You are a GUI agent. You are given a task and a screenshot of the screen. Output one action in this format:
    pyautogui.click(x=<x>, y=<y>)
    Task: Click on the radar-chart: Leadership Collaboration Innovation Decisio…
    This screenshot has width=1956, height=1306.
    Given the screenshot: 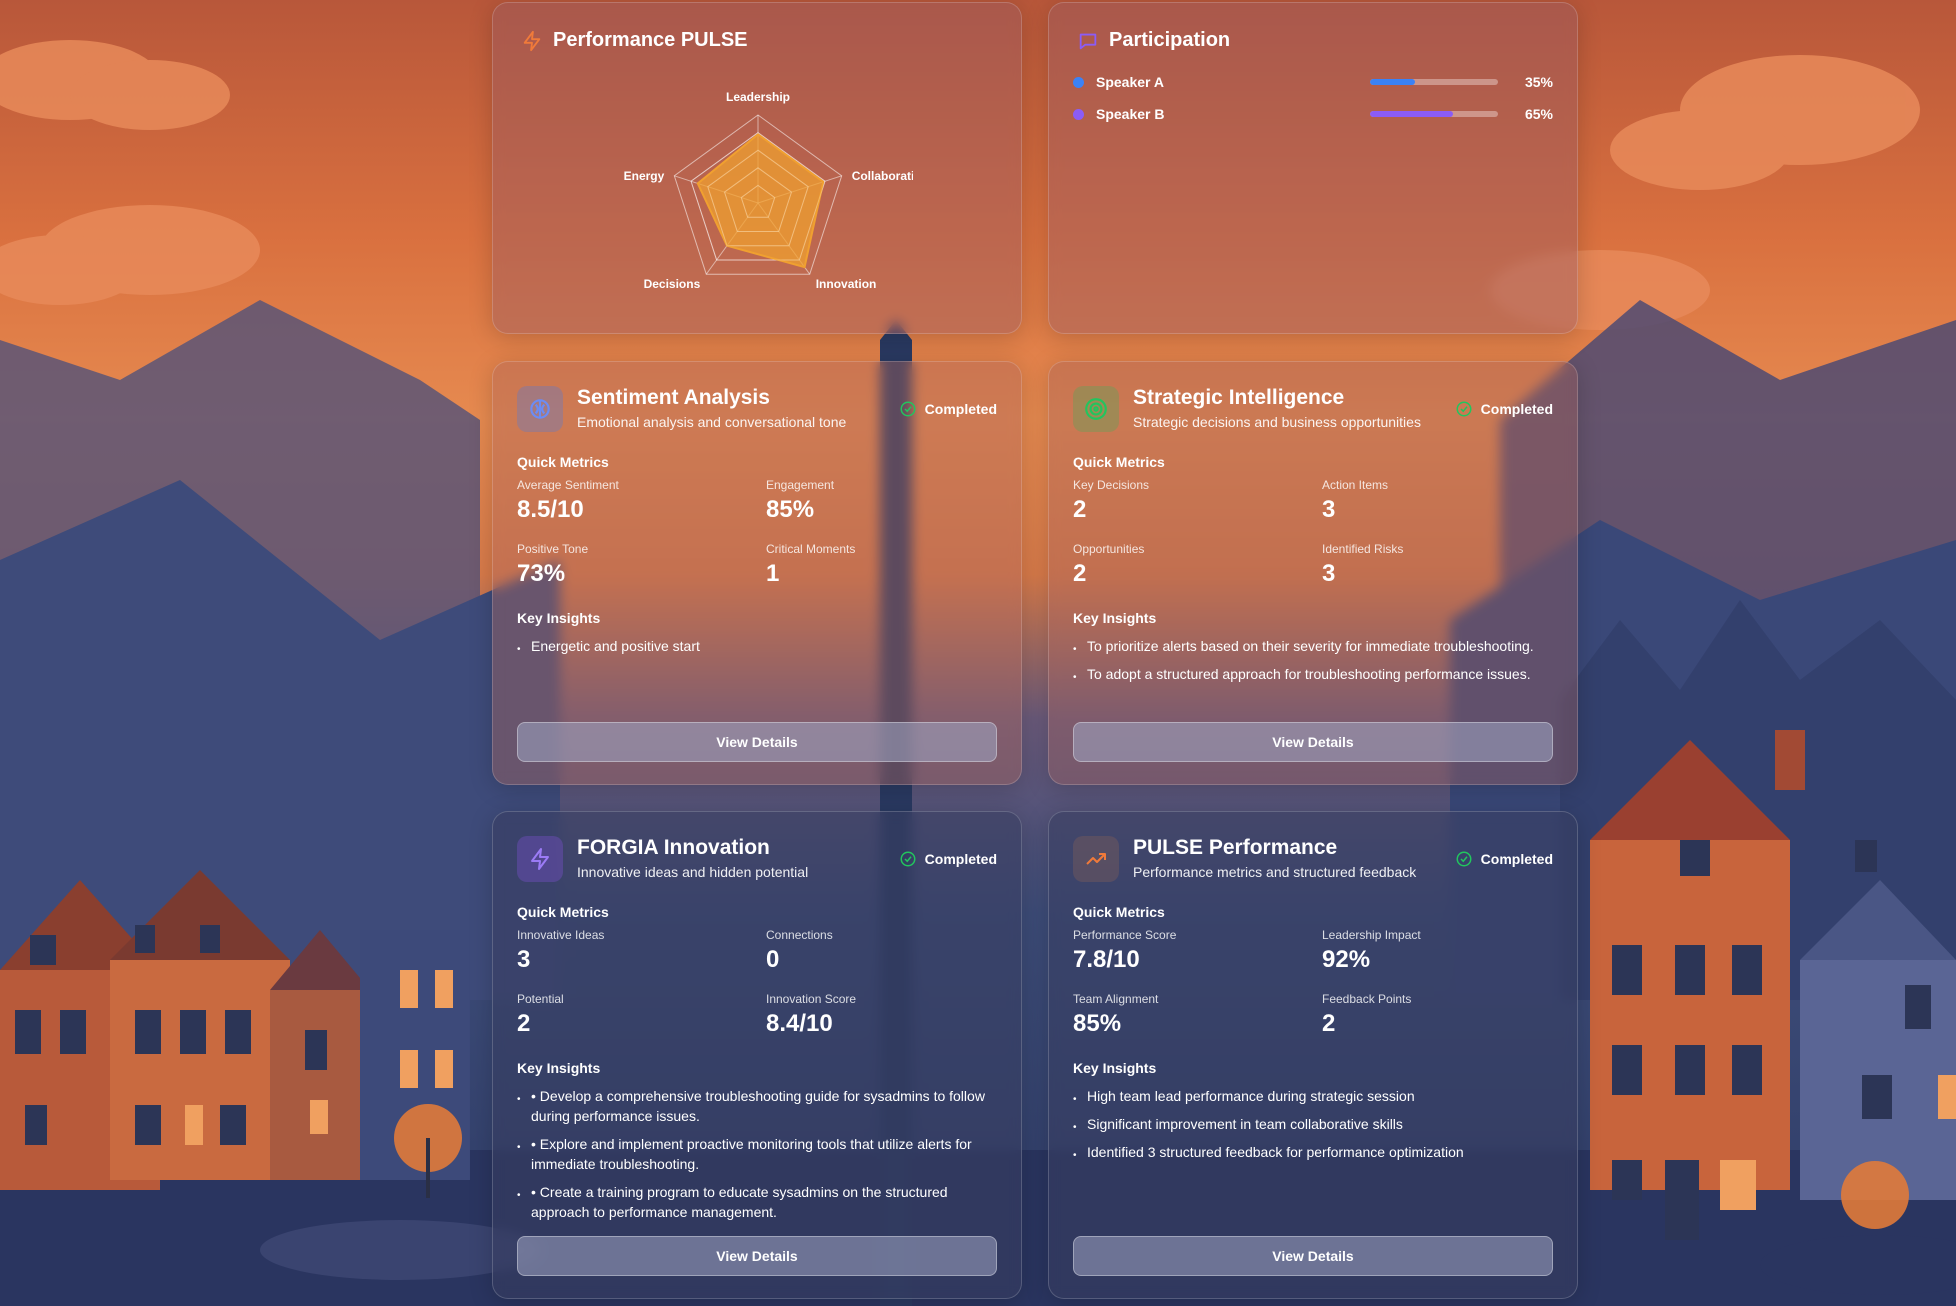 What is the action you would take?
    pyautogui.click(x=766, y=193)
    